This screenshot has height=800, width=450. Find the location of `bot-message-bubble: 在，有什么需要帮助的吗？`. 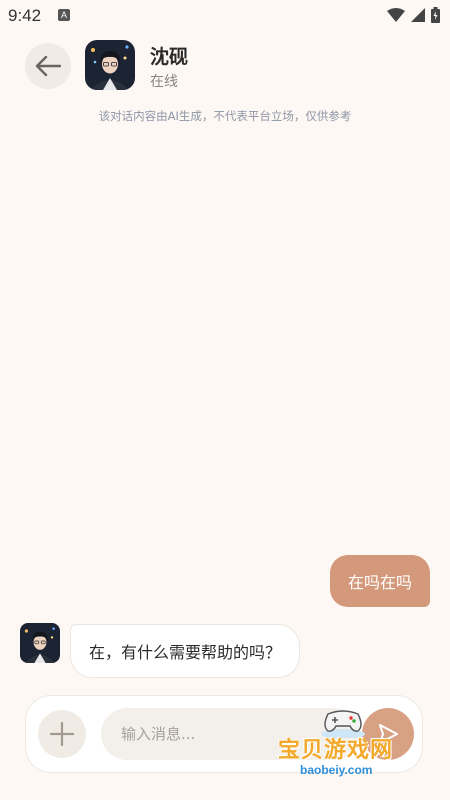

bot-message-bubble: 在，有什么需要帮助的吗？ is located at coordinates (185, 651).